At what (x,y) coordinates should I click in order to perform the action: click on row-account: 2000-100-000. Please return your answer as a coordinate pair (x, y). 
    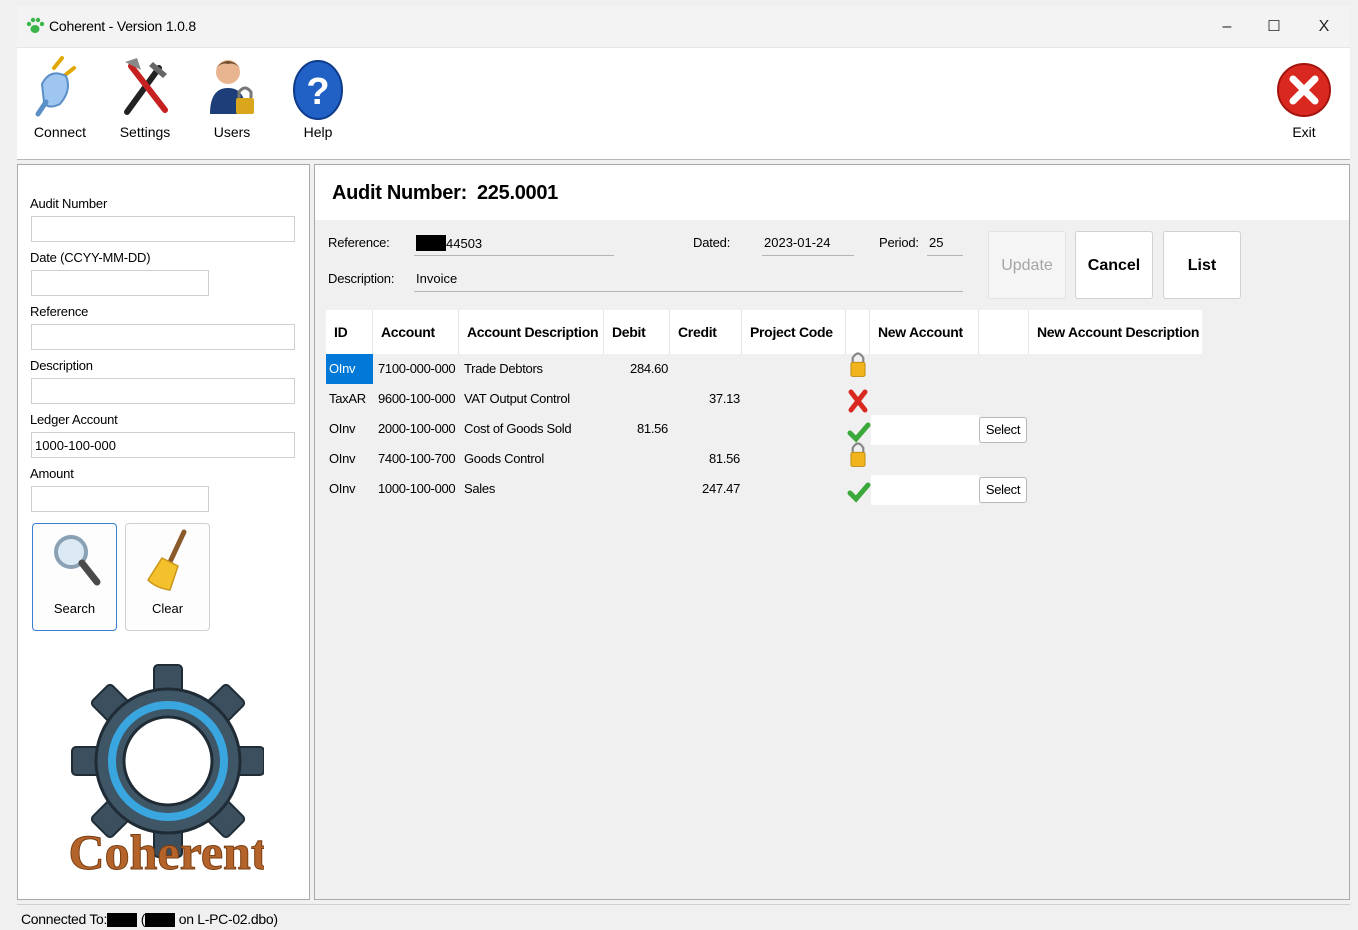
    Looking at the image, I should click on (417, 429).